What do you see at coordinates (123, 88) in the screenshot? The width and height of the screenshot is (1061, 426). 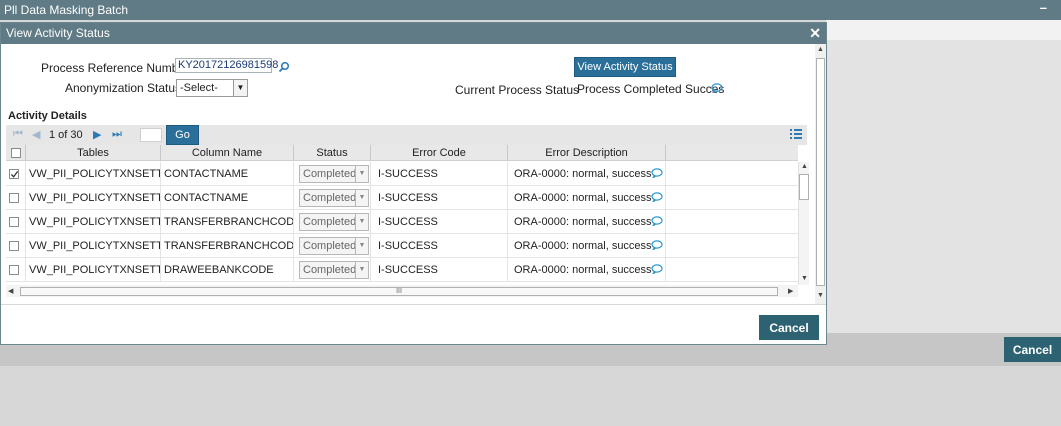 I see `anon-status-label: Anonymization Status` at bounding box center [123, 88].